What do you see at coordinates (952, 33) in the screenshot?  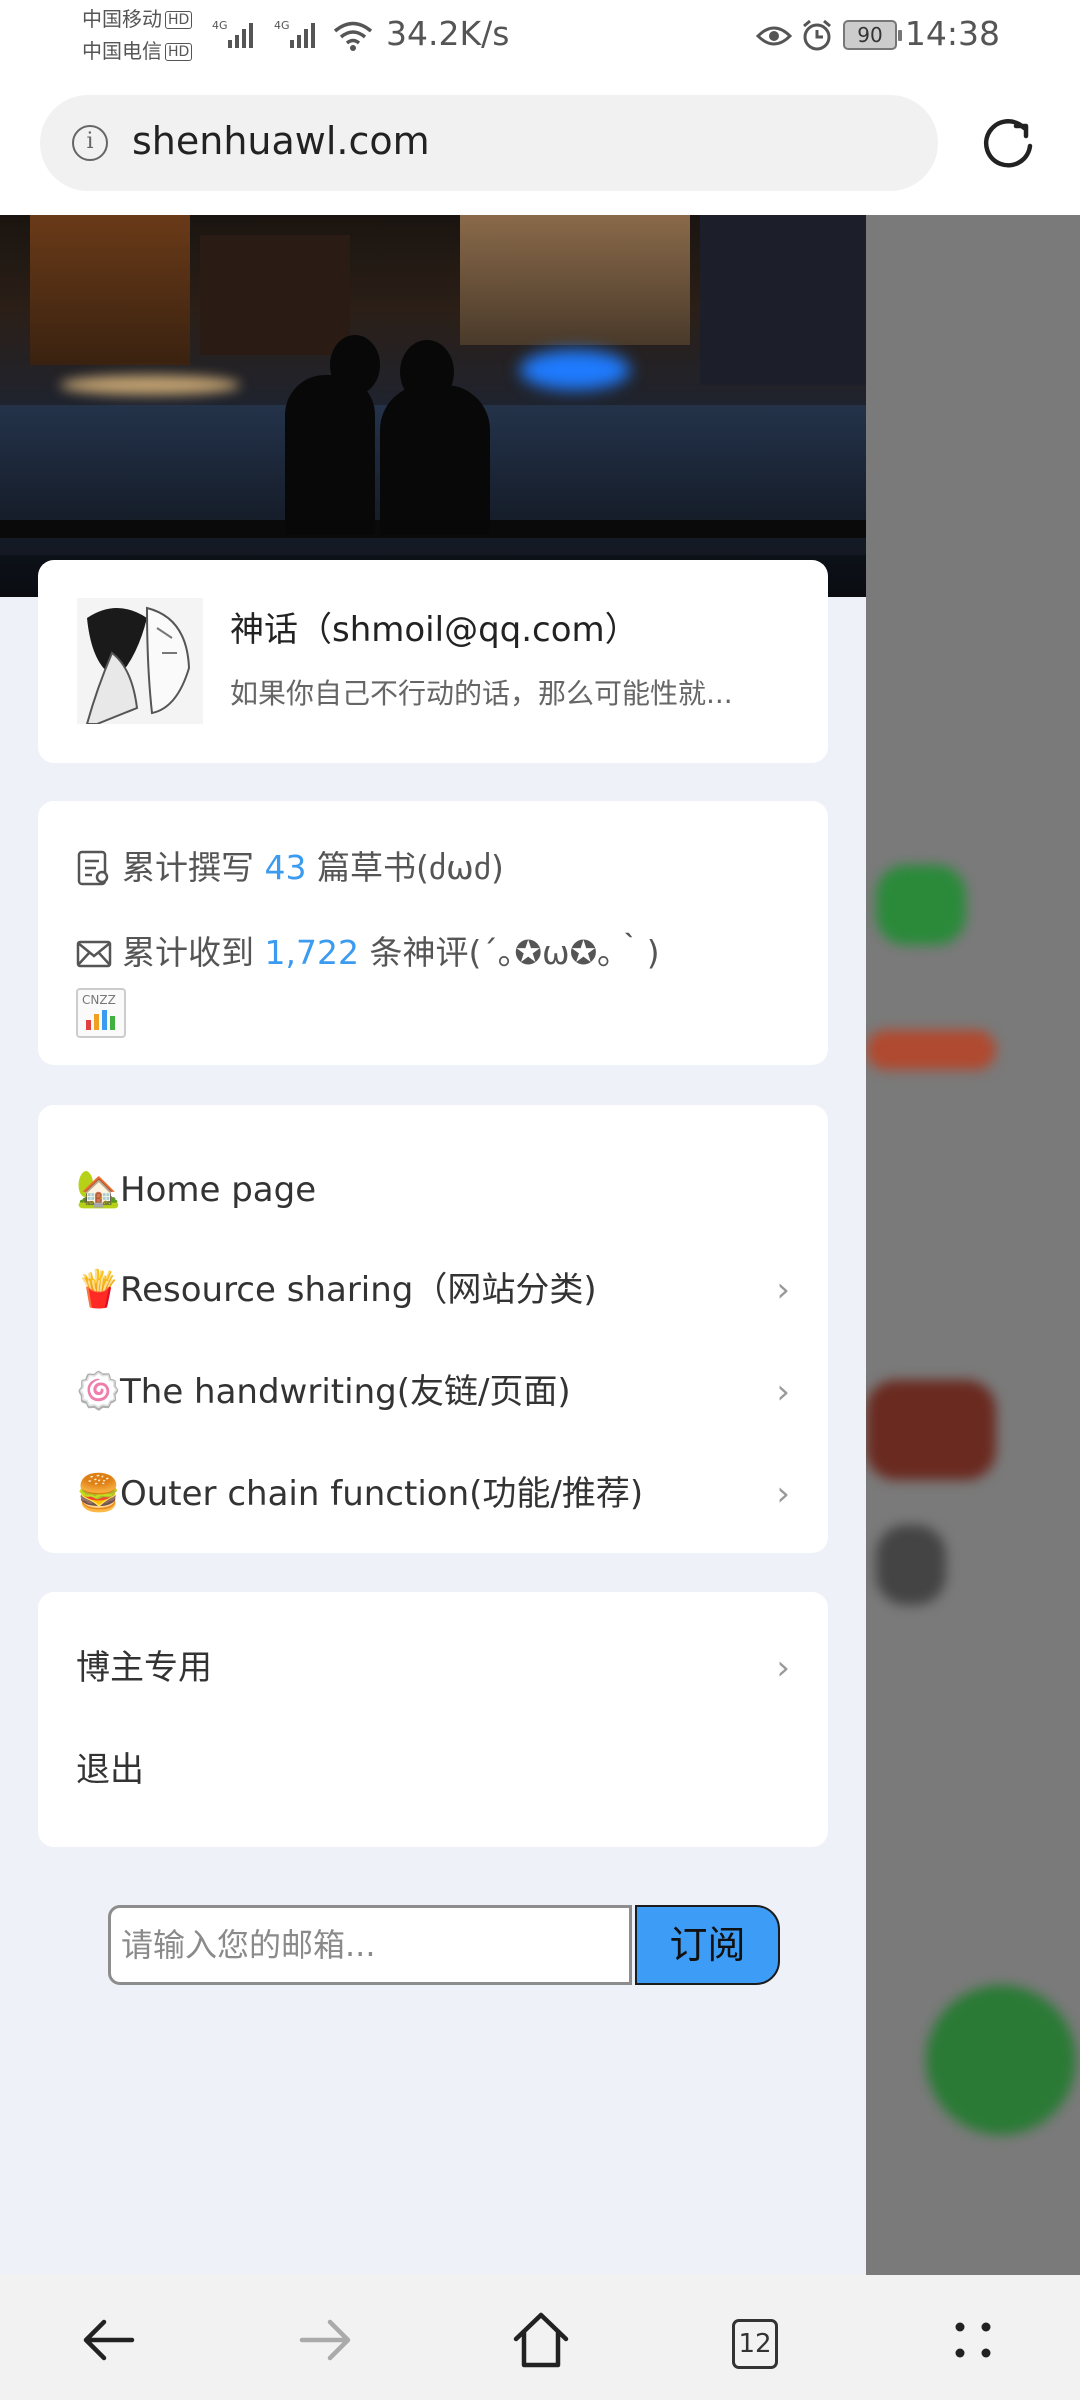 I see `clock: 14:38` at bounding box center [952, 33].